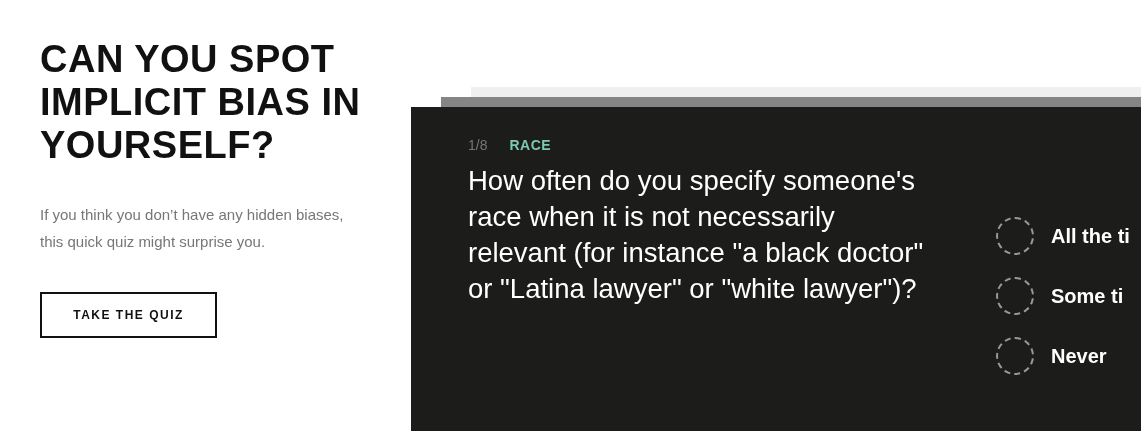 Image resolution: width=1141 pixels, height=431 pixels. What do you see at coordinates (1079, 356) in the screenshot?
I see `option-label: Never` at bounding box center [1079, 356].